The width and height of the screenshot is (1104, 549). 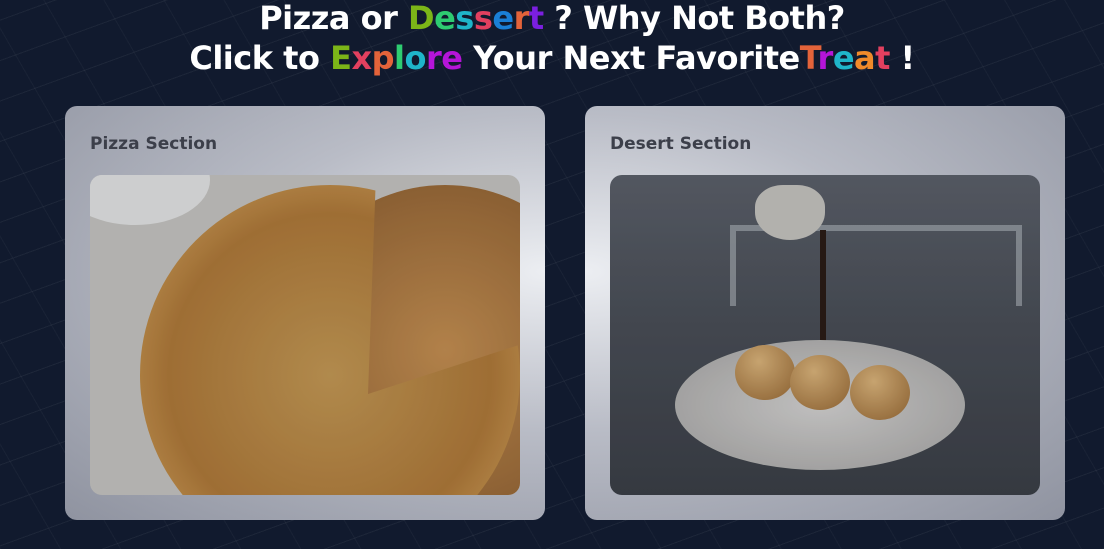 I want to click on highlight-dessert: Dessert, so click(x=476, y=18).